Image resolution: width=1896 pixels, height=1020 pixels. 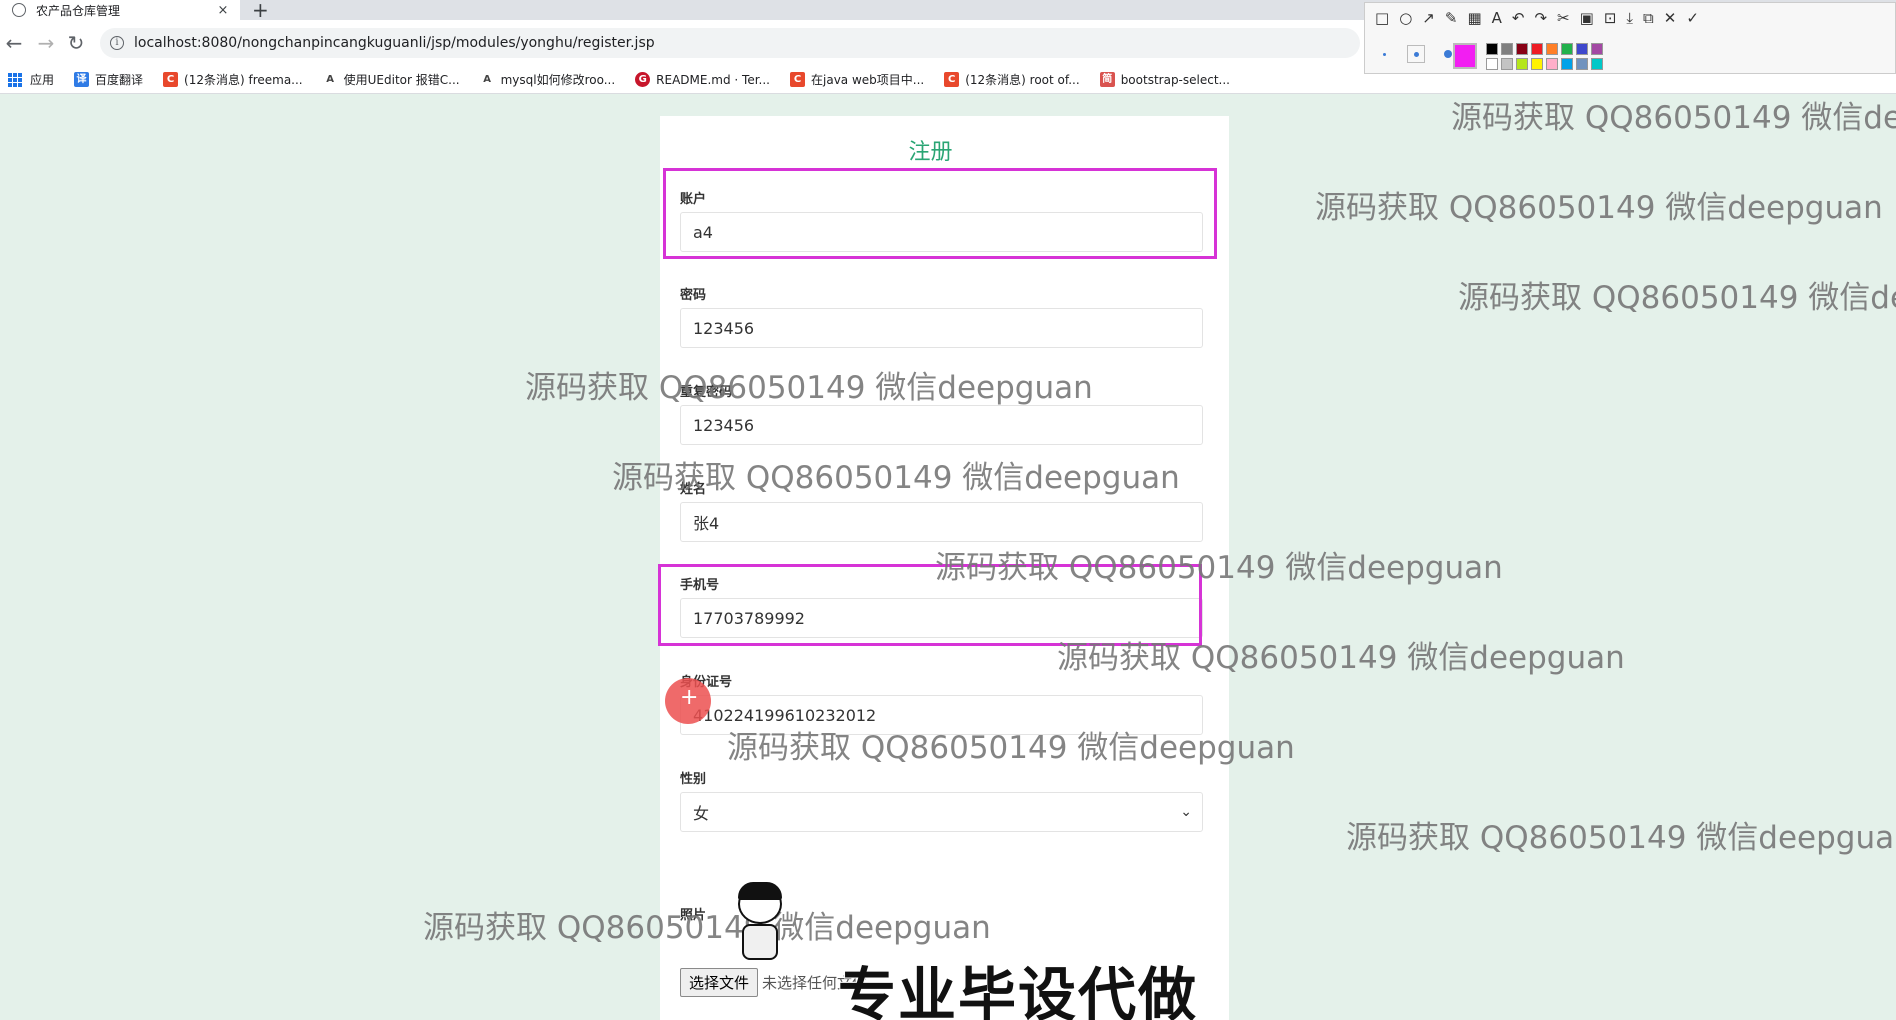 What do you see at coordinates (78, 10) in the screenshot?
I see `tab-title: 农产品仓库管理` at bounding box center [78, 10].